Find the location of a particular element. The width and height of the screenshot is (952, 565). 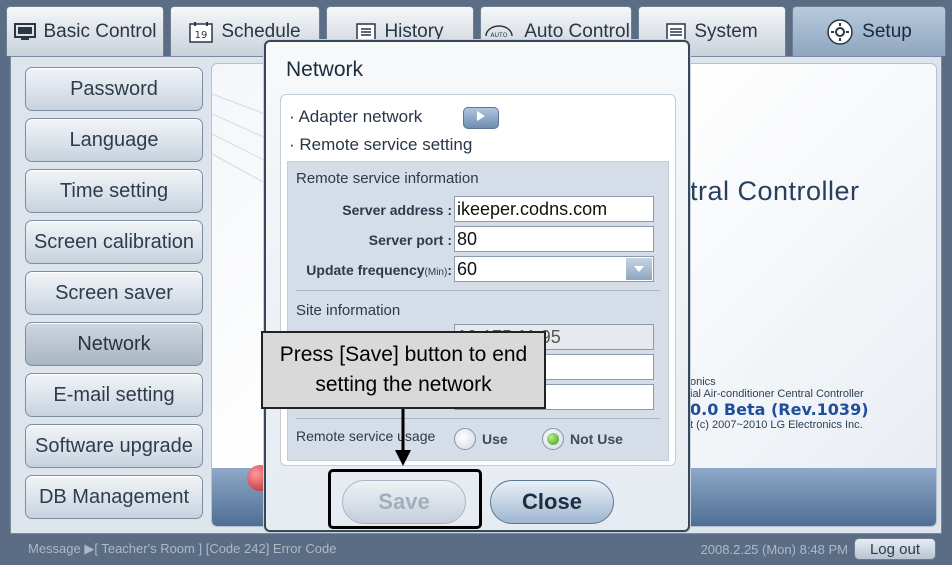

callout-line-2: setting the network is located at coordinates (403, 384).